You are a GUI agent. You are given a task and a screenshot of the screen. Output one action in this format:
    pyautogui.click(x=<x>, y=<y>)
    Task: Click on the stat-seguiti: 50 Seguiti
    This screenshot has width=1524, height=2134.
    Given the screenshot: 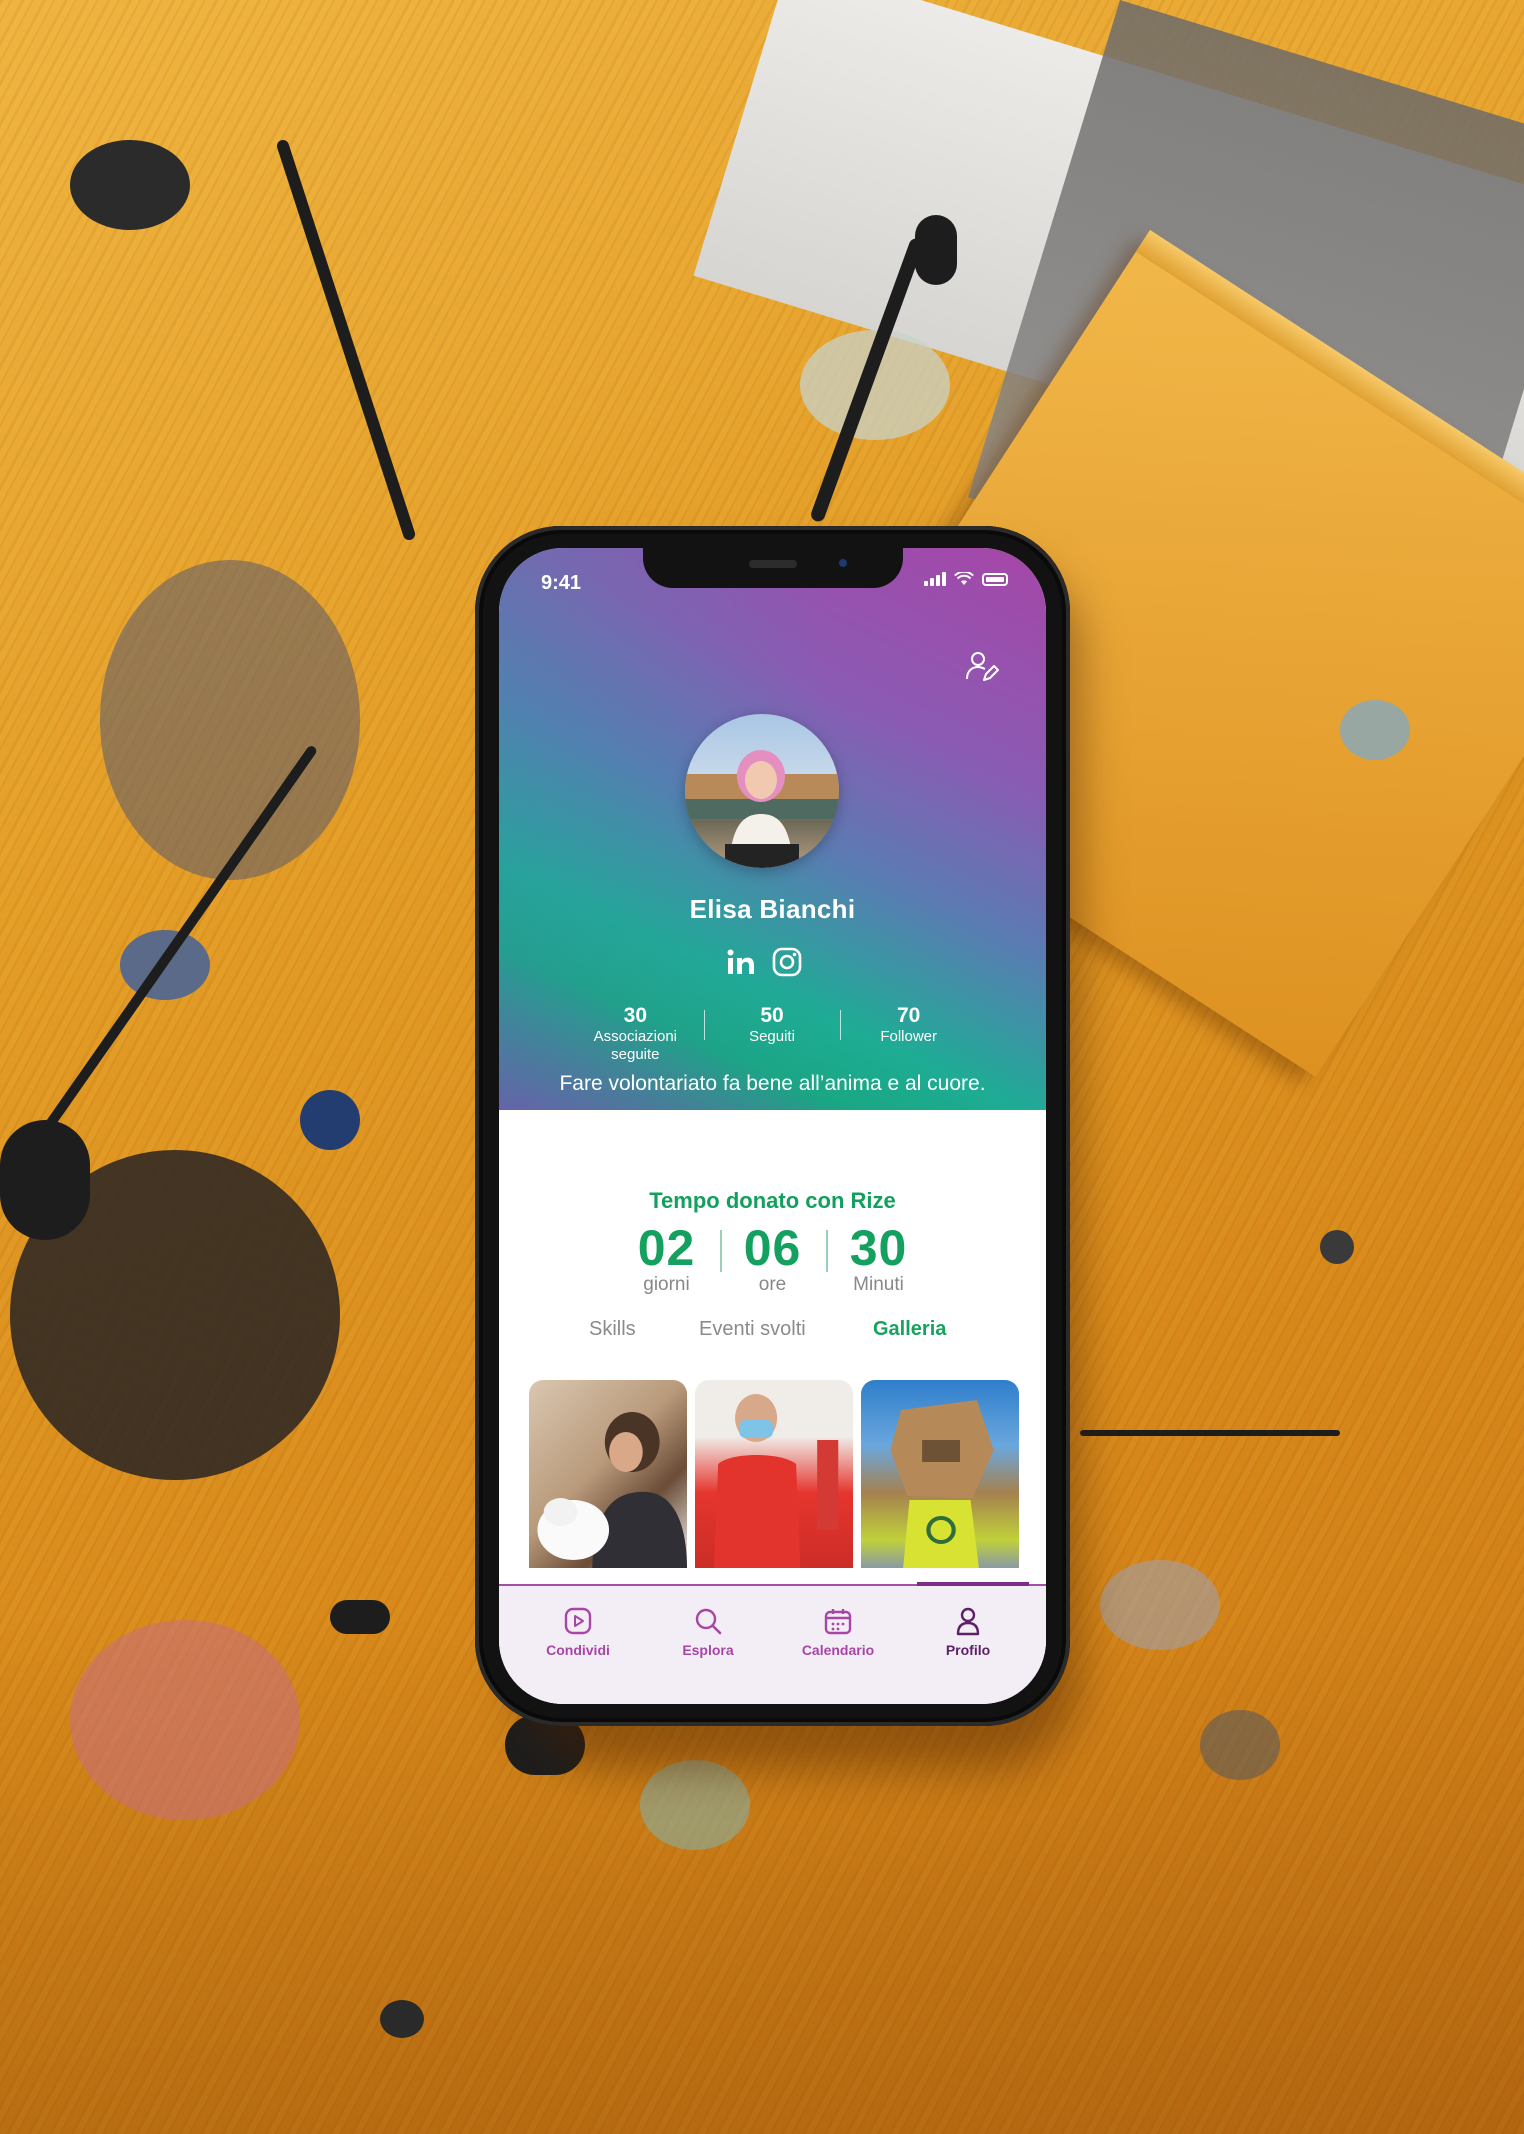 What is the action you would take?
    pyautogui.click(x=772, y=1034)
    